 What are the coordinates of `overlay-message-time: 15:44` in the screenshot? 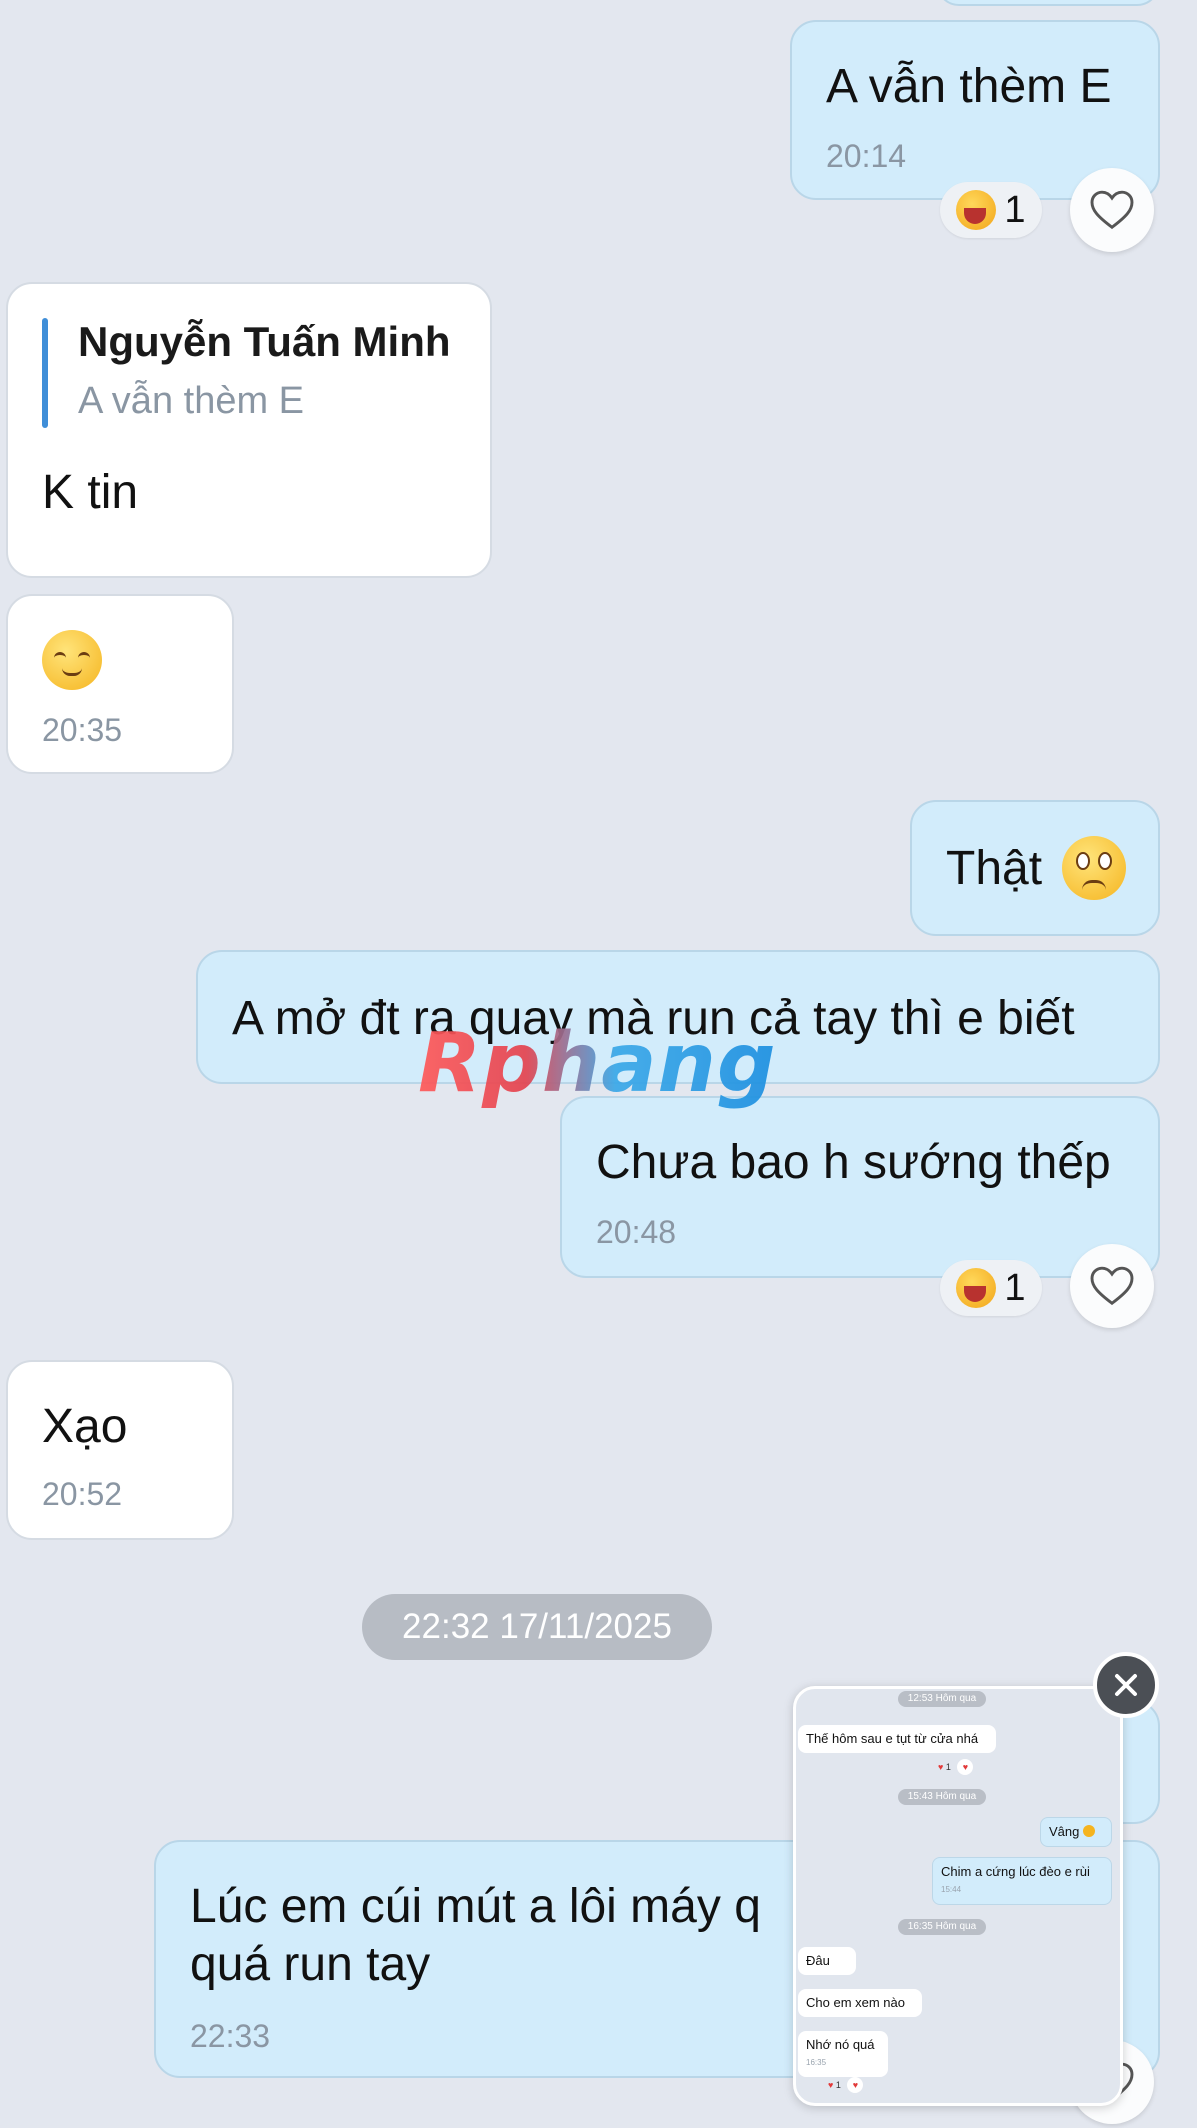 It's located at (951, 1889).